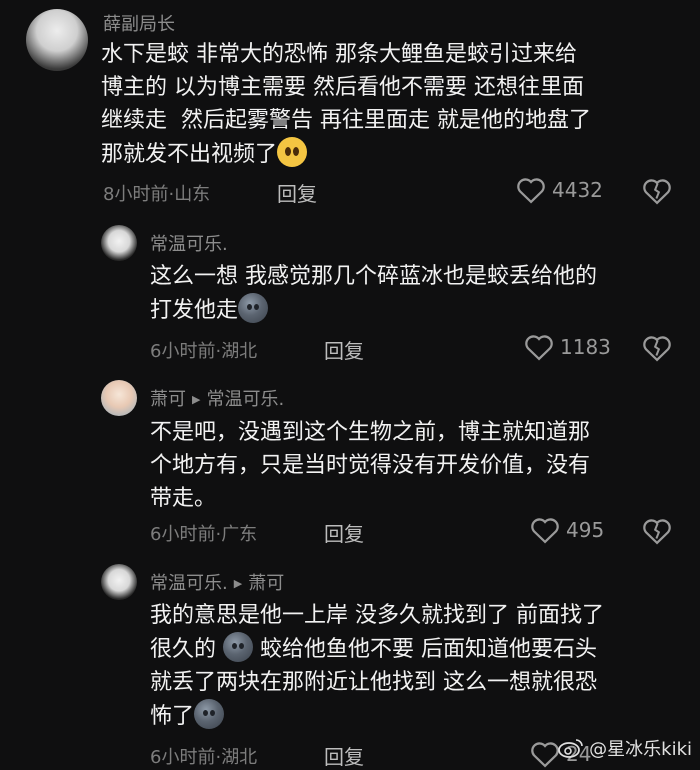 This screenshot has height=770, width=700. Describe the element at coordinates (585, 530) in the screenshot. I see `like-count: 495` at that location.